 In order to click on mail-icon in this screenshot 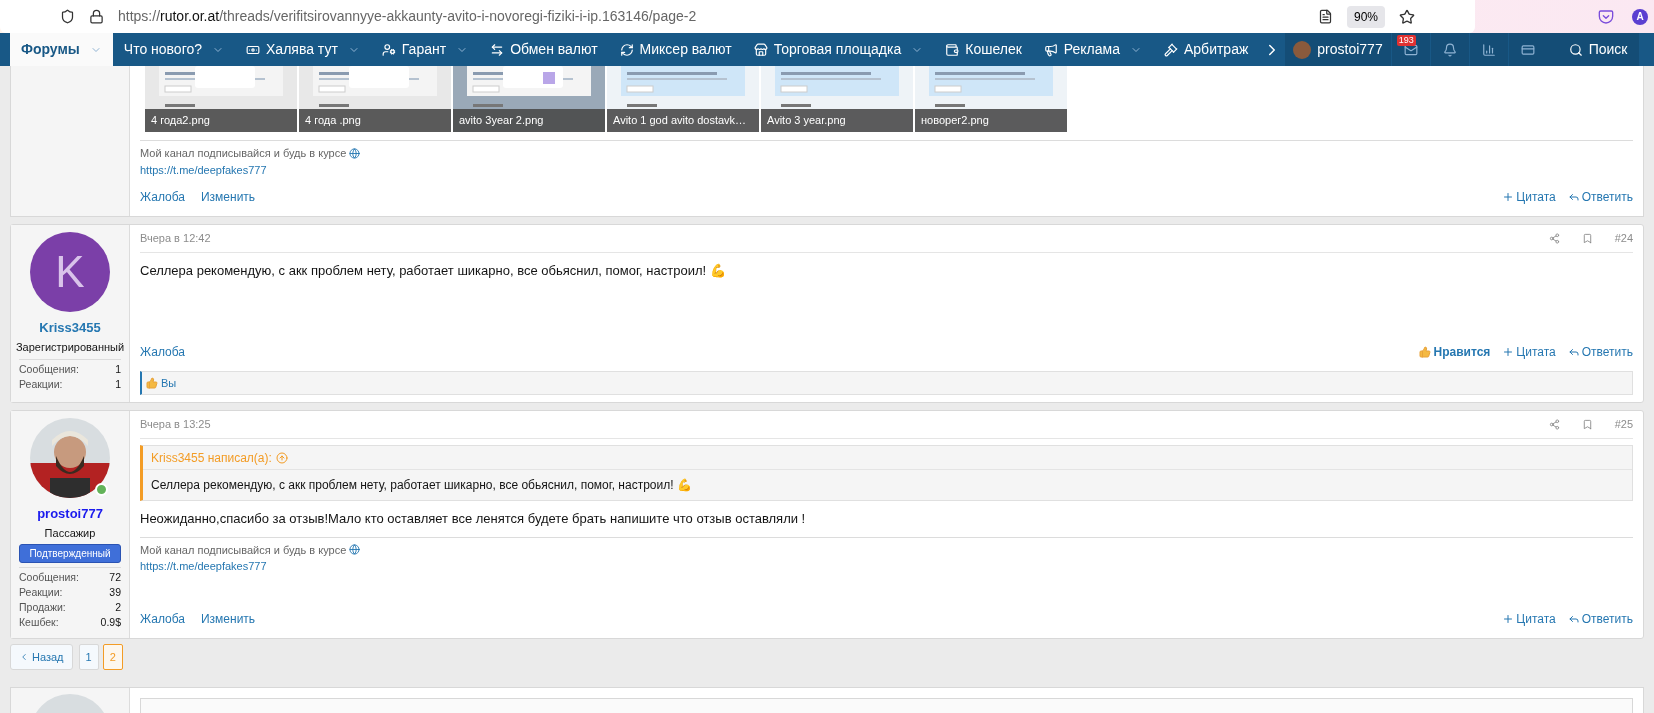, I will do `click(1410, 49)`.